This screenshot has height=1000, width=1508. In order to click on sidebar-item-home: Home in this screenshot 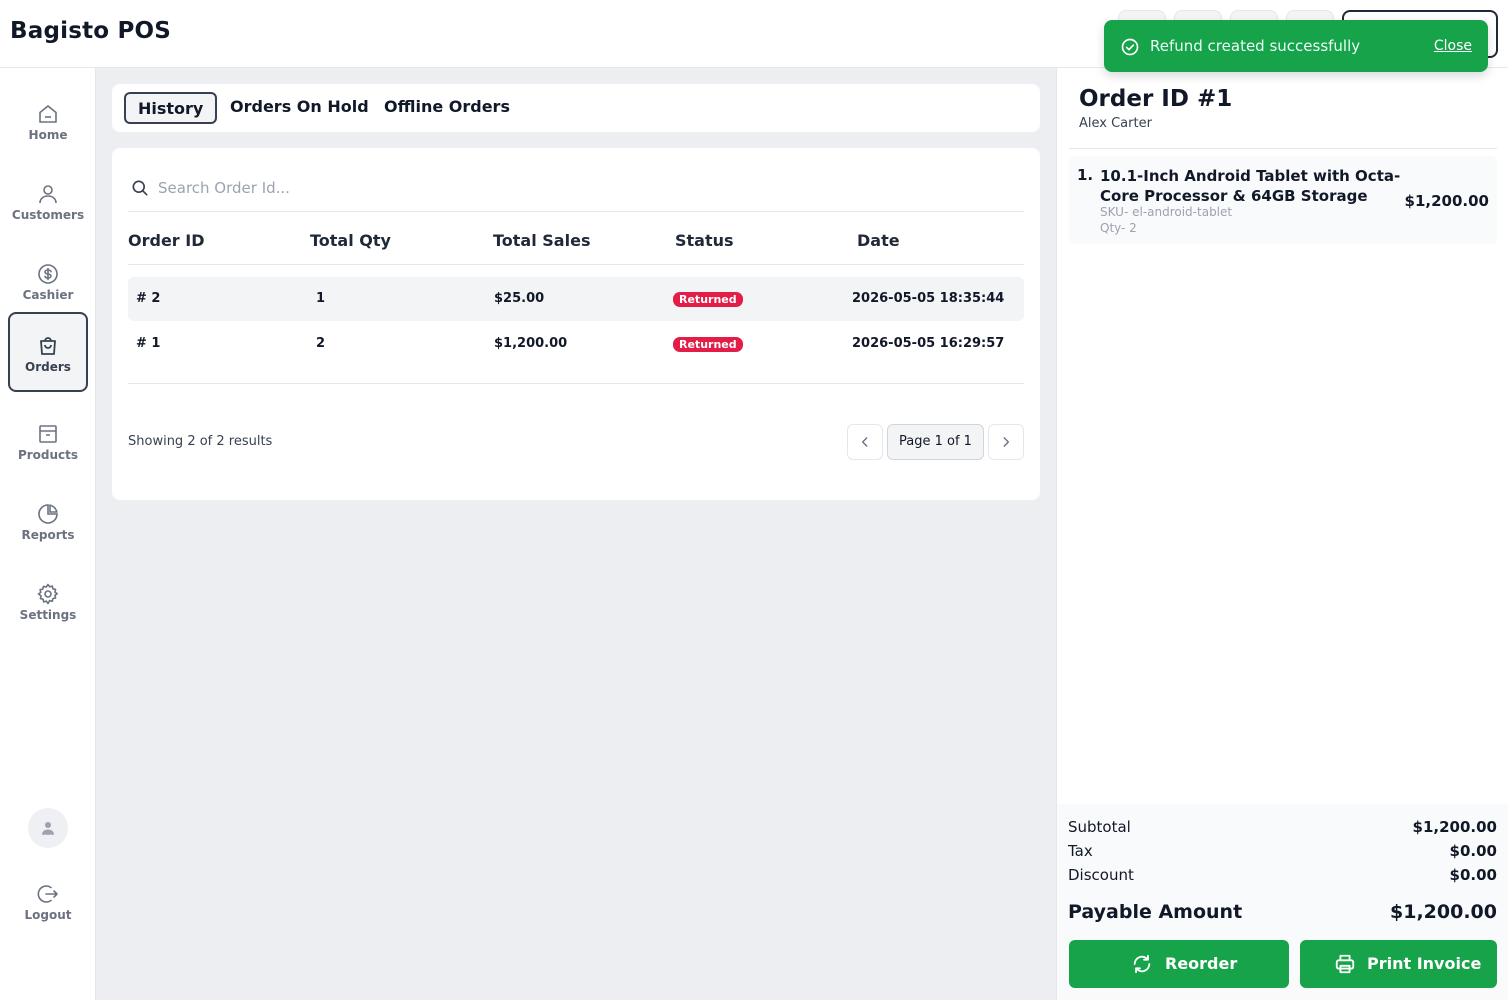, I will do `click(48, 120)`.